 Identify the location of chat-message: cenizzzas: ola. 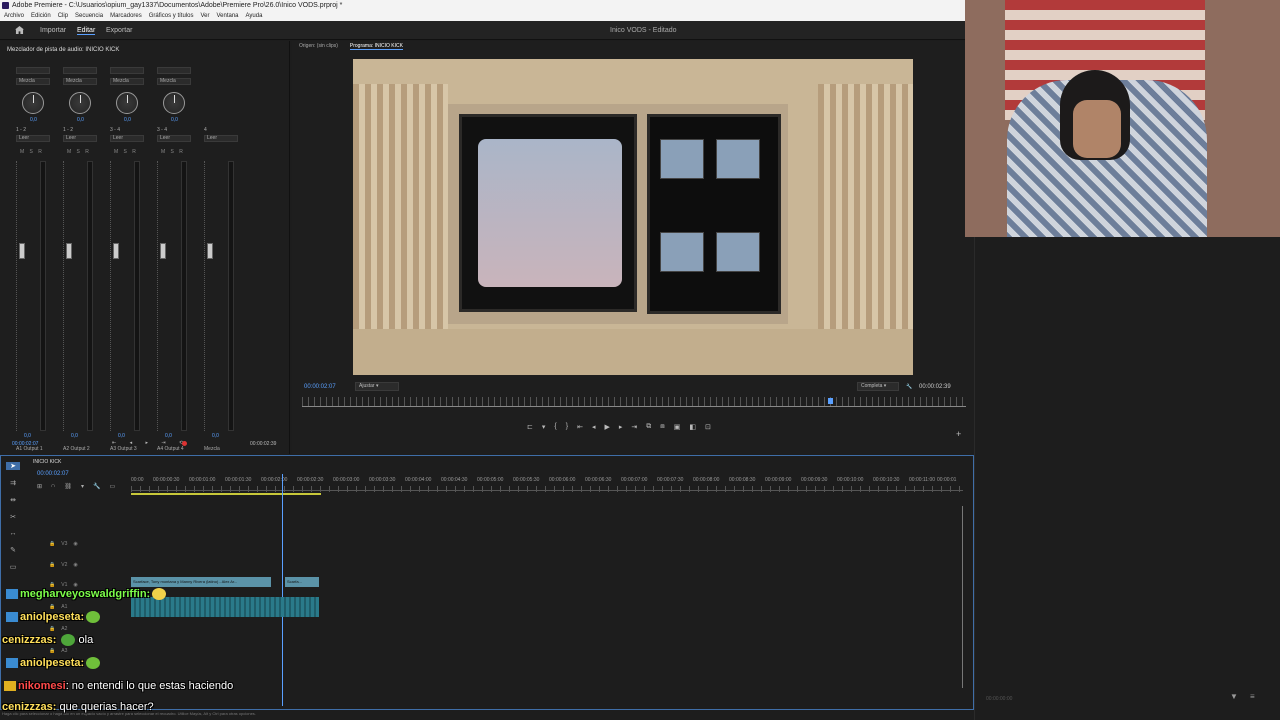
(48, 640).